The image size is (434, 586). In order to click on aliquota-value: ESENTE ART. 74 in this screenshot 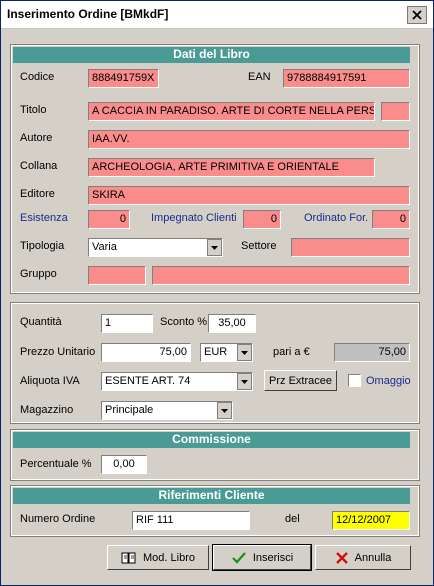, I will do `click(148, 381)`.